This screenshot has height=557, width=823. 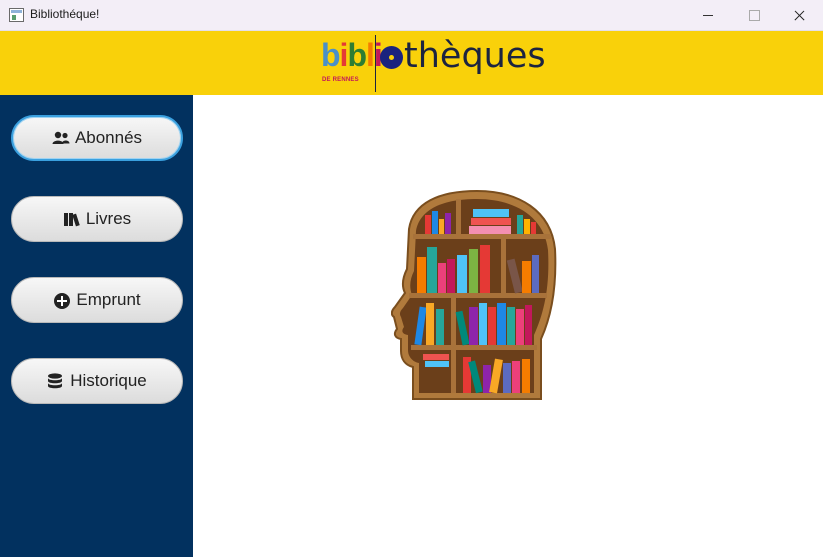 What do you see at coordinates (340, 80) in the screenshot?
I see `logo-subtitle: DE RENNES` at bounding box center [340, 80].